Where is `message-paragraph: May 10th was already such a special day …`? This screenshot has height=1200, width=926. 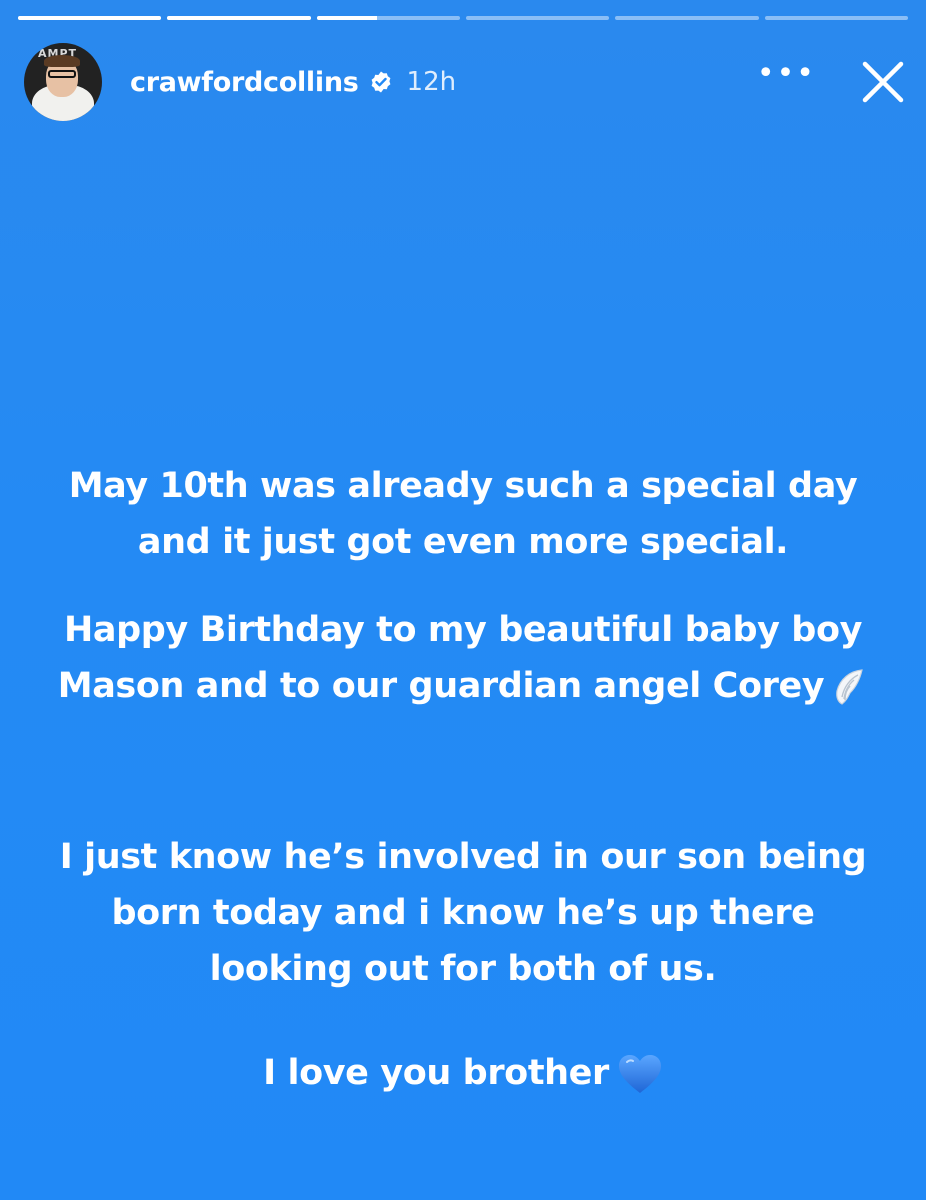
message-paragraph: May 10th was already such a special day … is located at coordinates (463, 514).